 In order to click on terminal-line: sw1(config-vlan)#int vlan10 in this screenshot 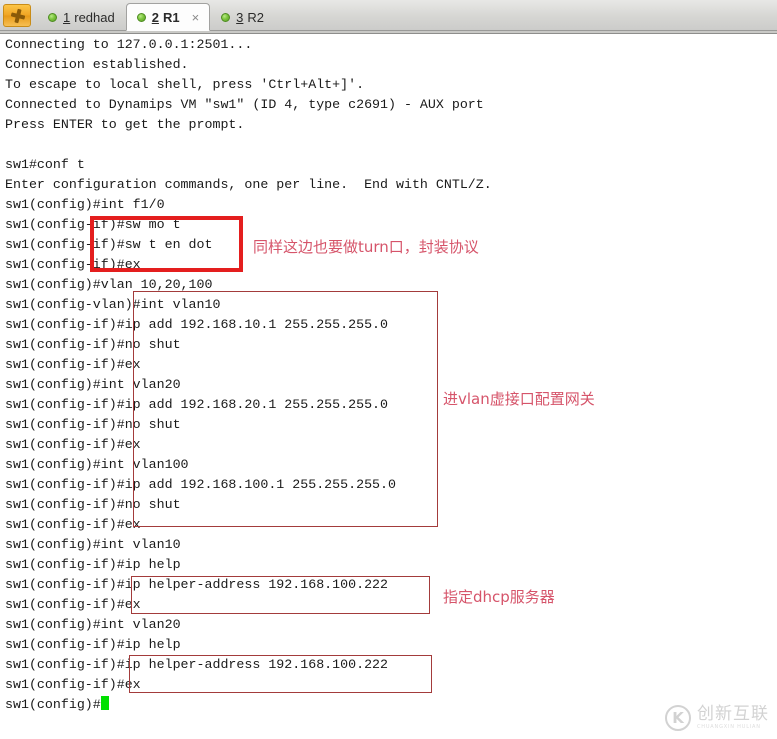, I will do `click(113, 304)`.